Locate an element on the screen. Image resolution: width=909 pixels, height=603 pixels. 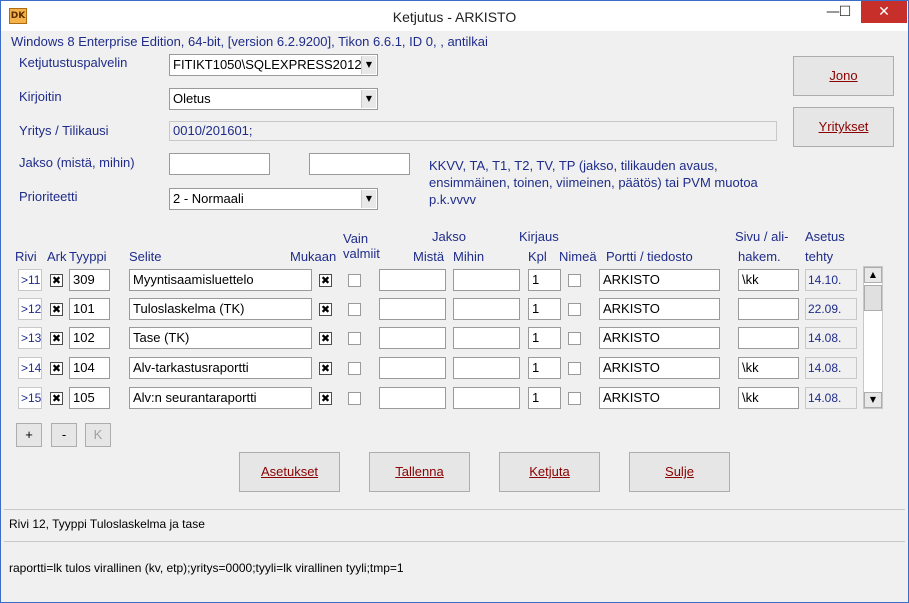
tyyppi-input: 104 is located at coordinates (89, 368).